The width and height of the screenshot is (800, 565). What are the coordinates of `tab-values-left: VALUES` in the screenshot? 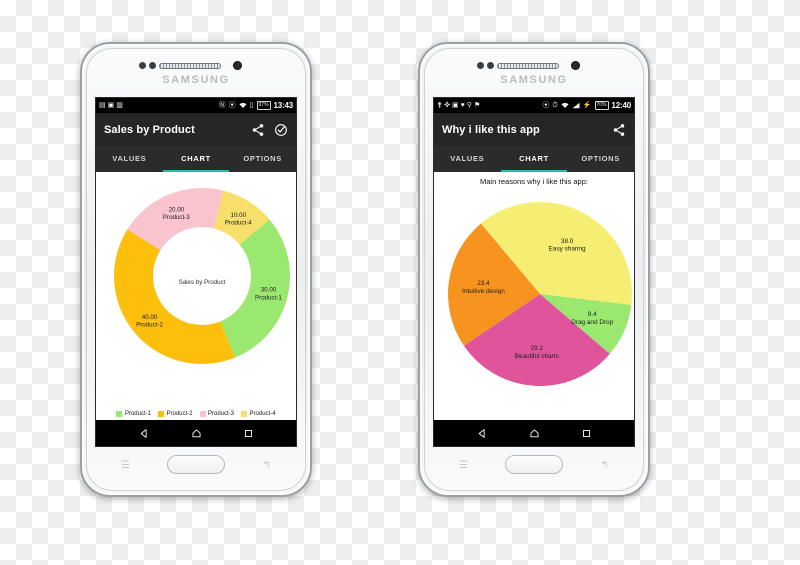 It's located at (129, 159).